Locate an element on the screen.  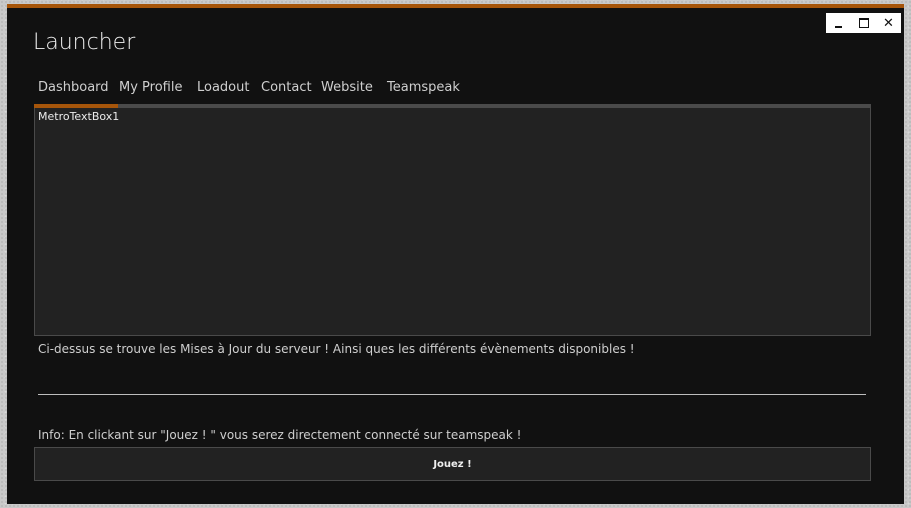
divider is located at coordinates (452, 394).